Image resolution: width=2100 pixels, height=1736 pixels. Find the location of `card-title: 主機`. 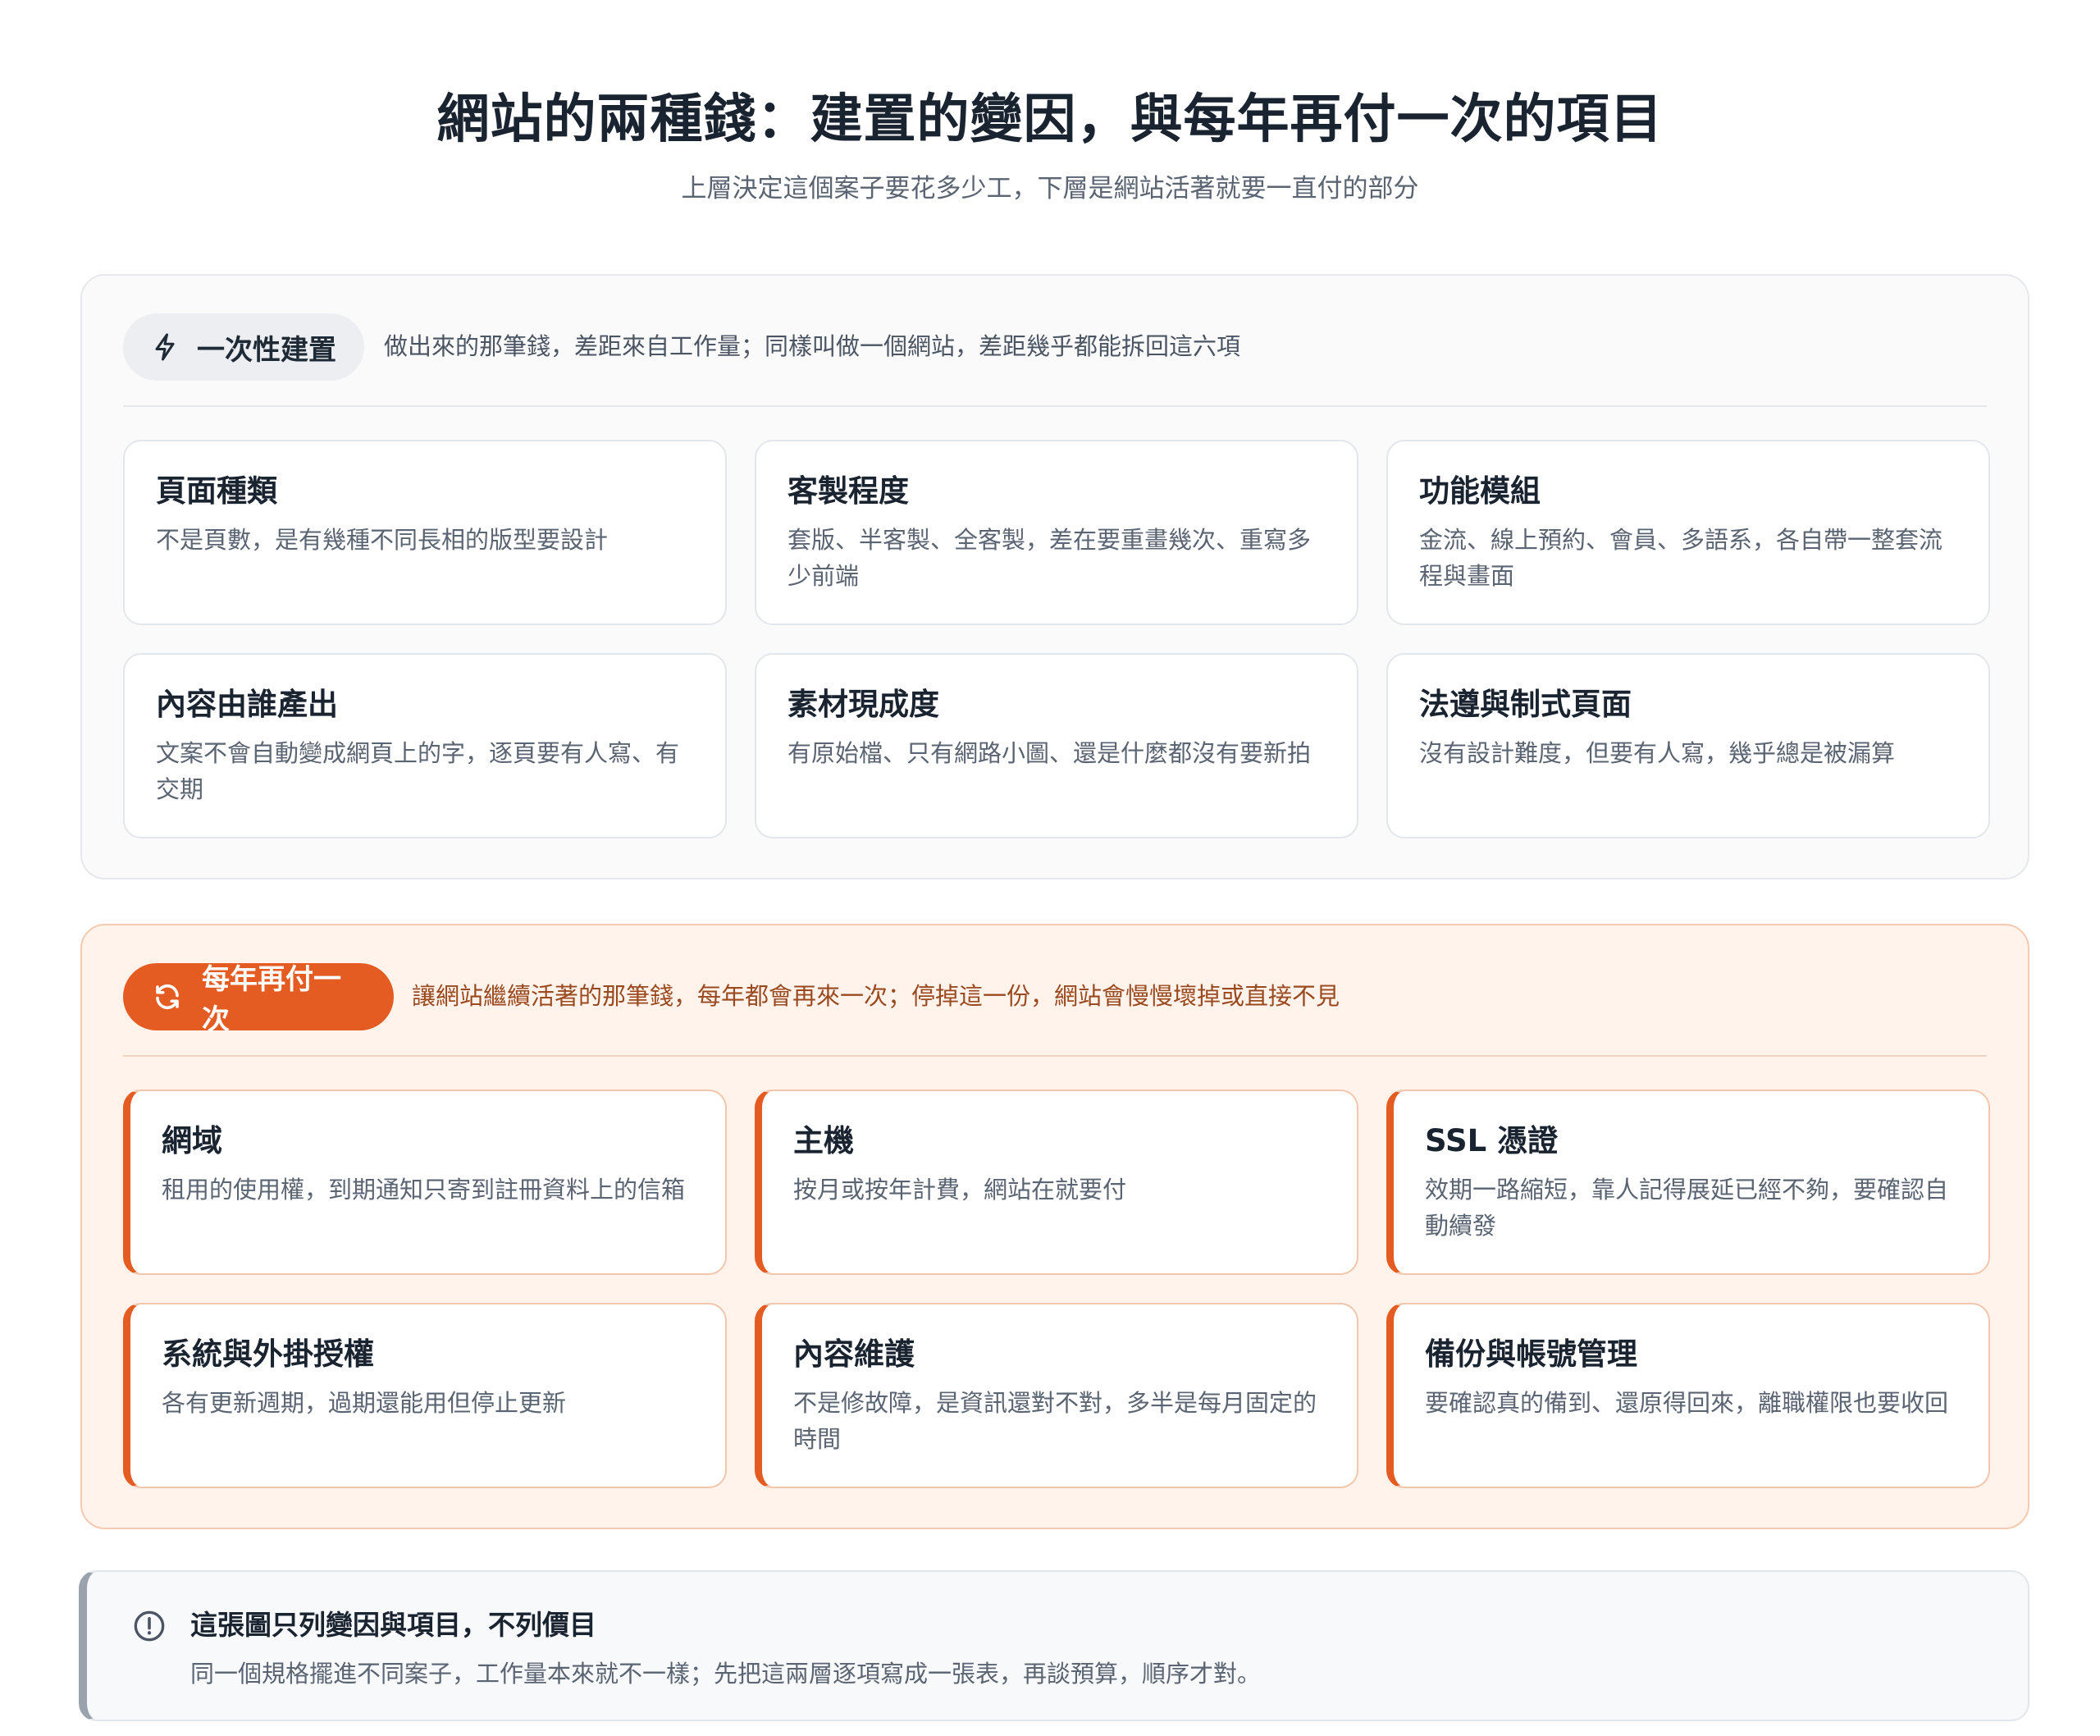

card-title: 主機 is located at coordinates (824, 1140).